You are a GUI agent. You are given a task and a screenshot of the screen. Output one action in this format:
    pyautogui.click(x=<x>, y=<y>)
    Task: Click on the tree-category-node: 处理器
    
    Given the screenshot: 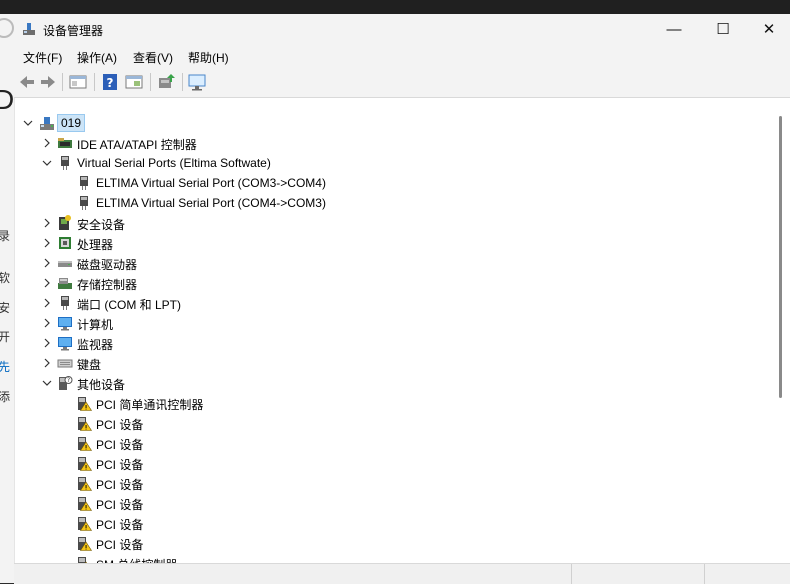 What is the action you would take?
    pyautogui.click(x=395, y=243)
    